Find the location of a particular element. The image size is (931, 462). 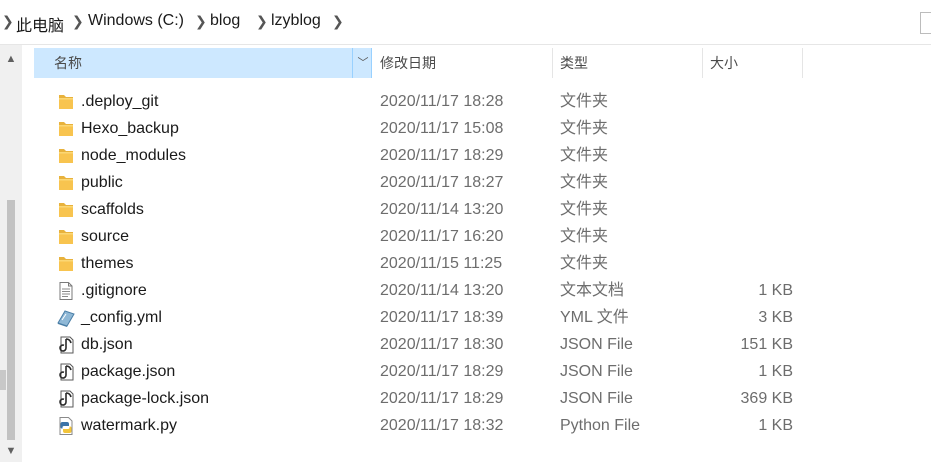

breadcrumb-item-drive-c: Windows (C:) is located at coordinates (136, 21).